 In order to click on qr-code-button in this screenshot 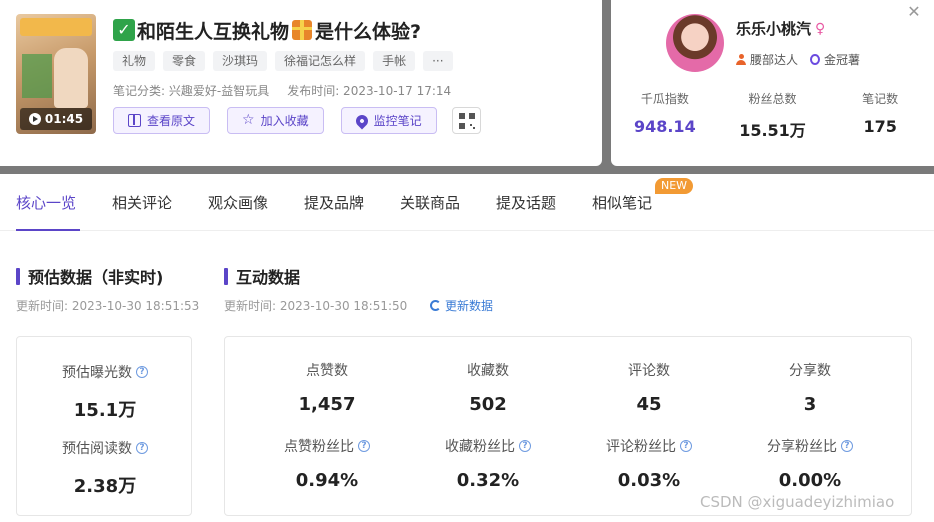, I will do `click(466, 120)`.